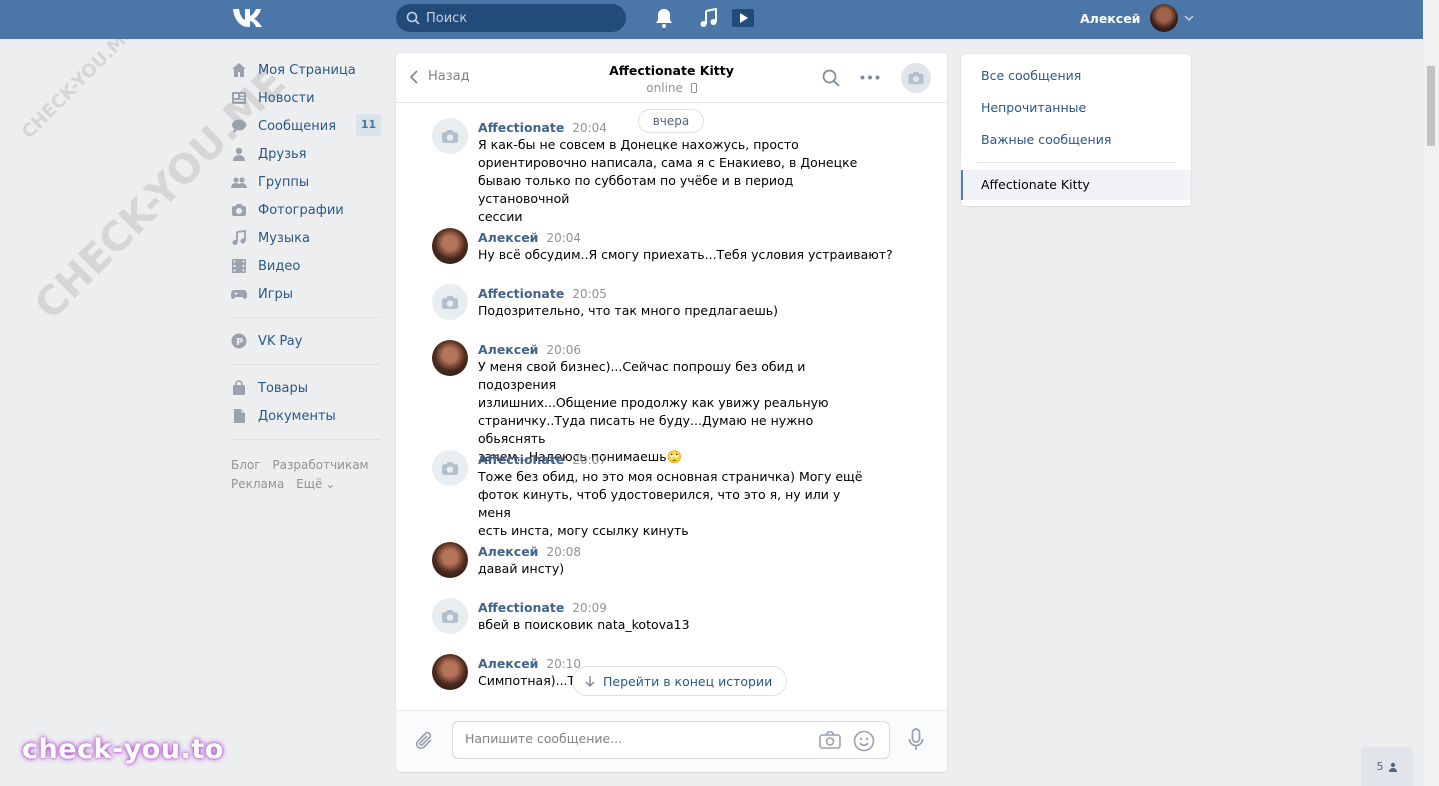  What do you see at coordinates (425, 742) in the screenshot?
I see `paperclip-icon` at bounding box center [425, 742].